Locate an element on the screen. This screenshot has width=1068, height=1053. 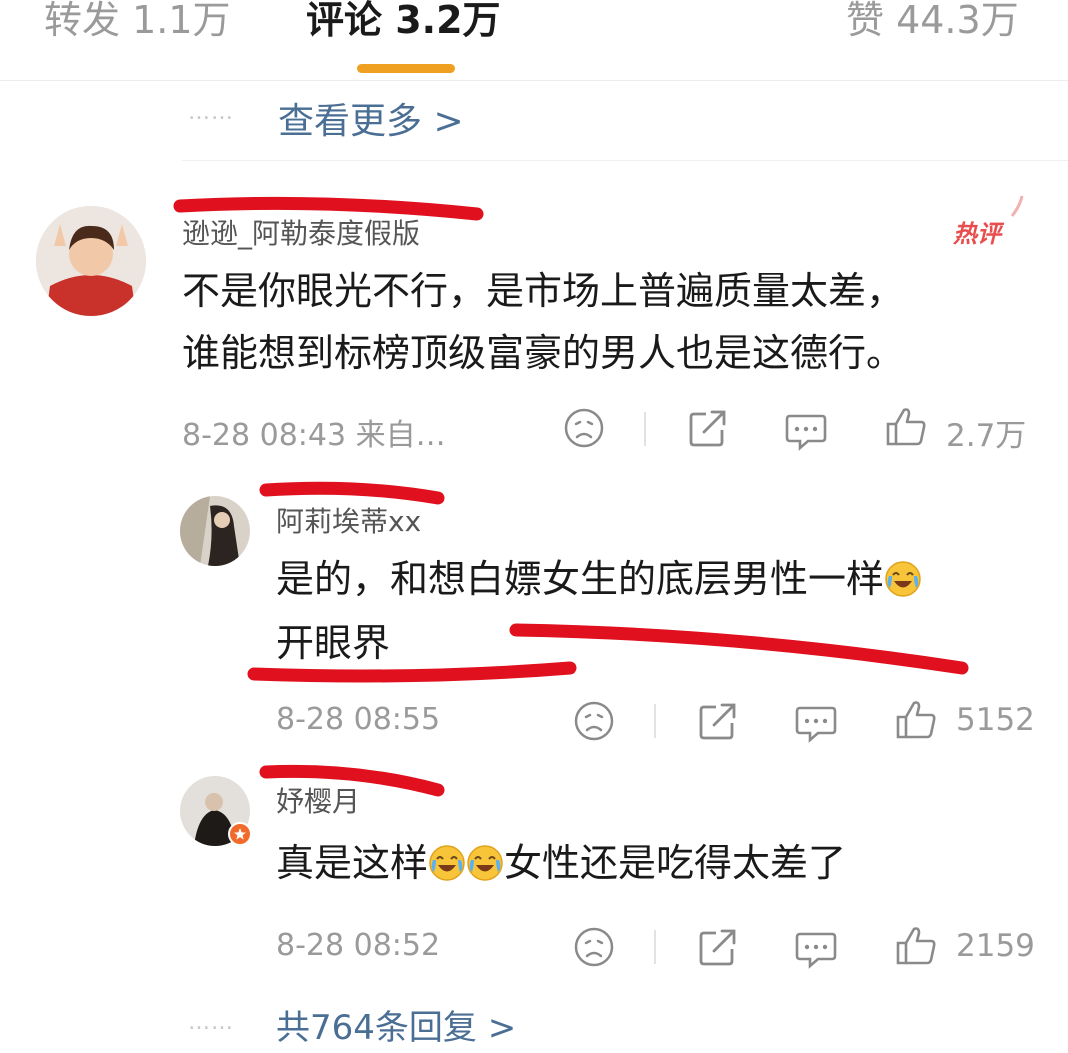
active-tab-indicator is located at coordinates (406, 68).